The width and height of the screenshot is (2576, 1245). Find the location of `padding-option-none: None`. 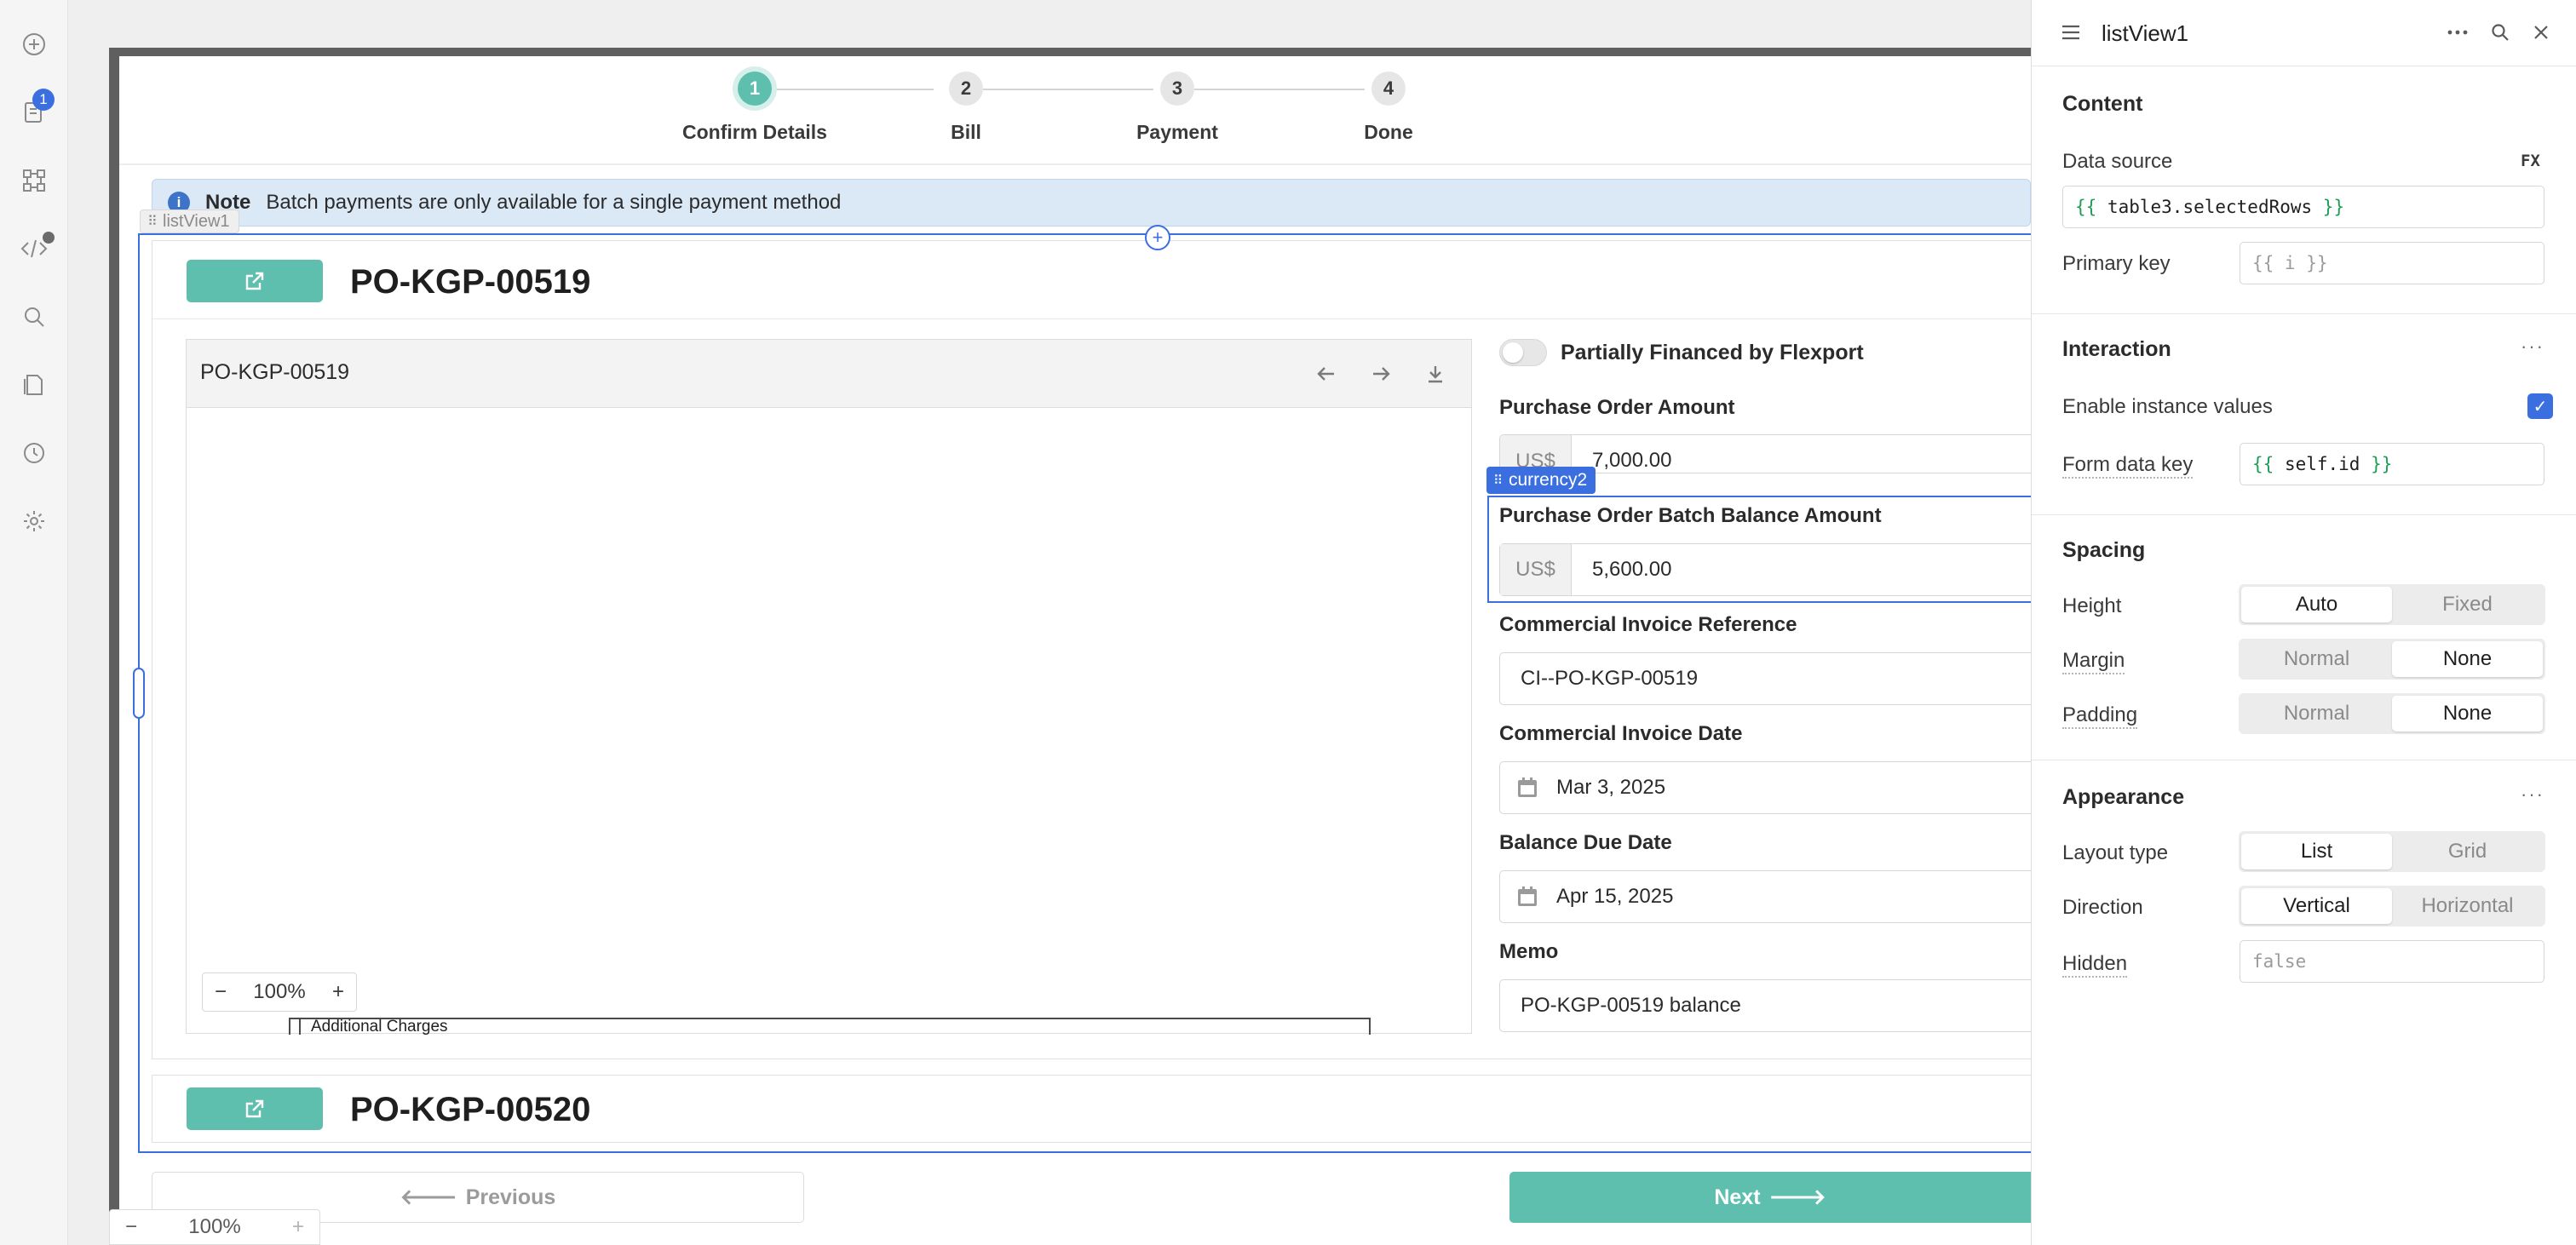

padding-option-none: None is located at coordinates (2468, 714).